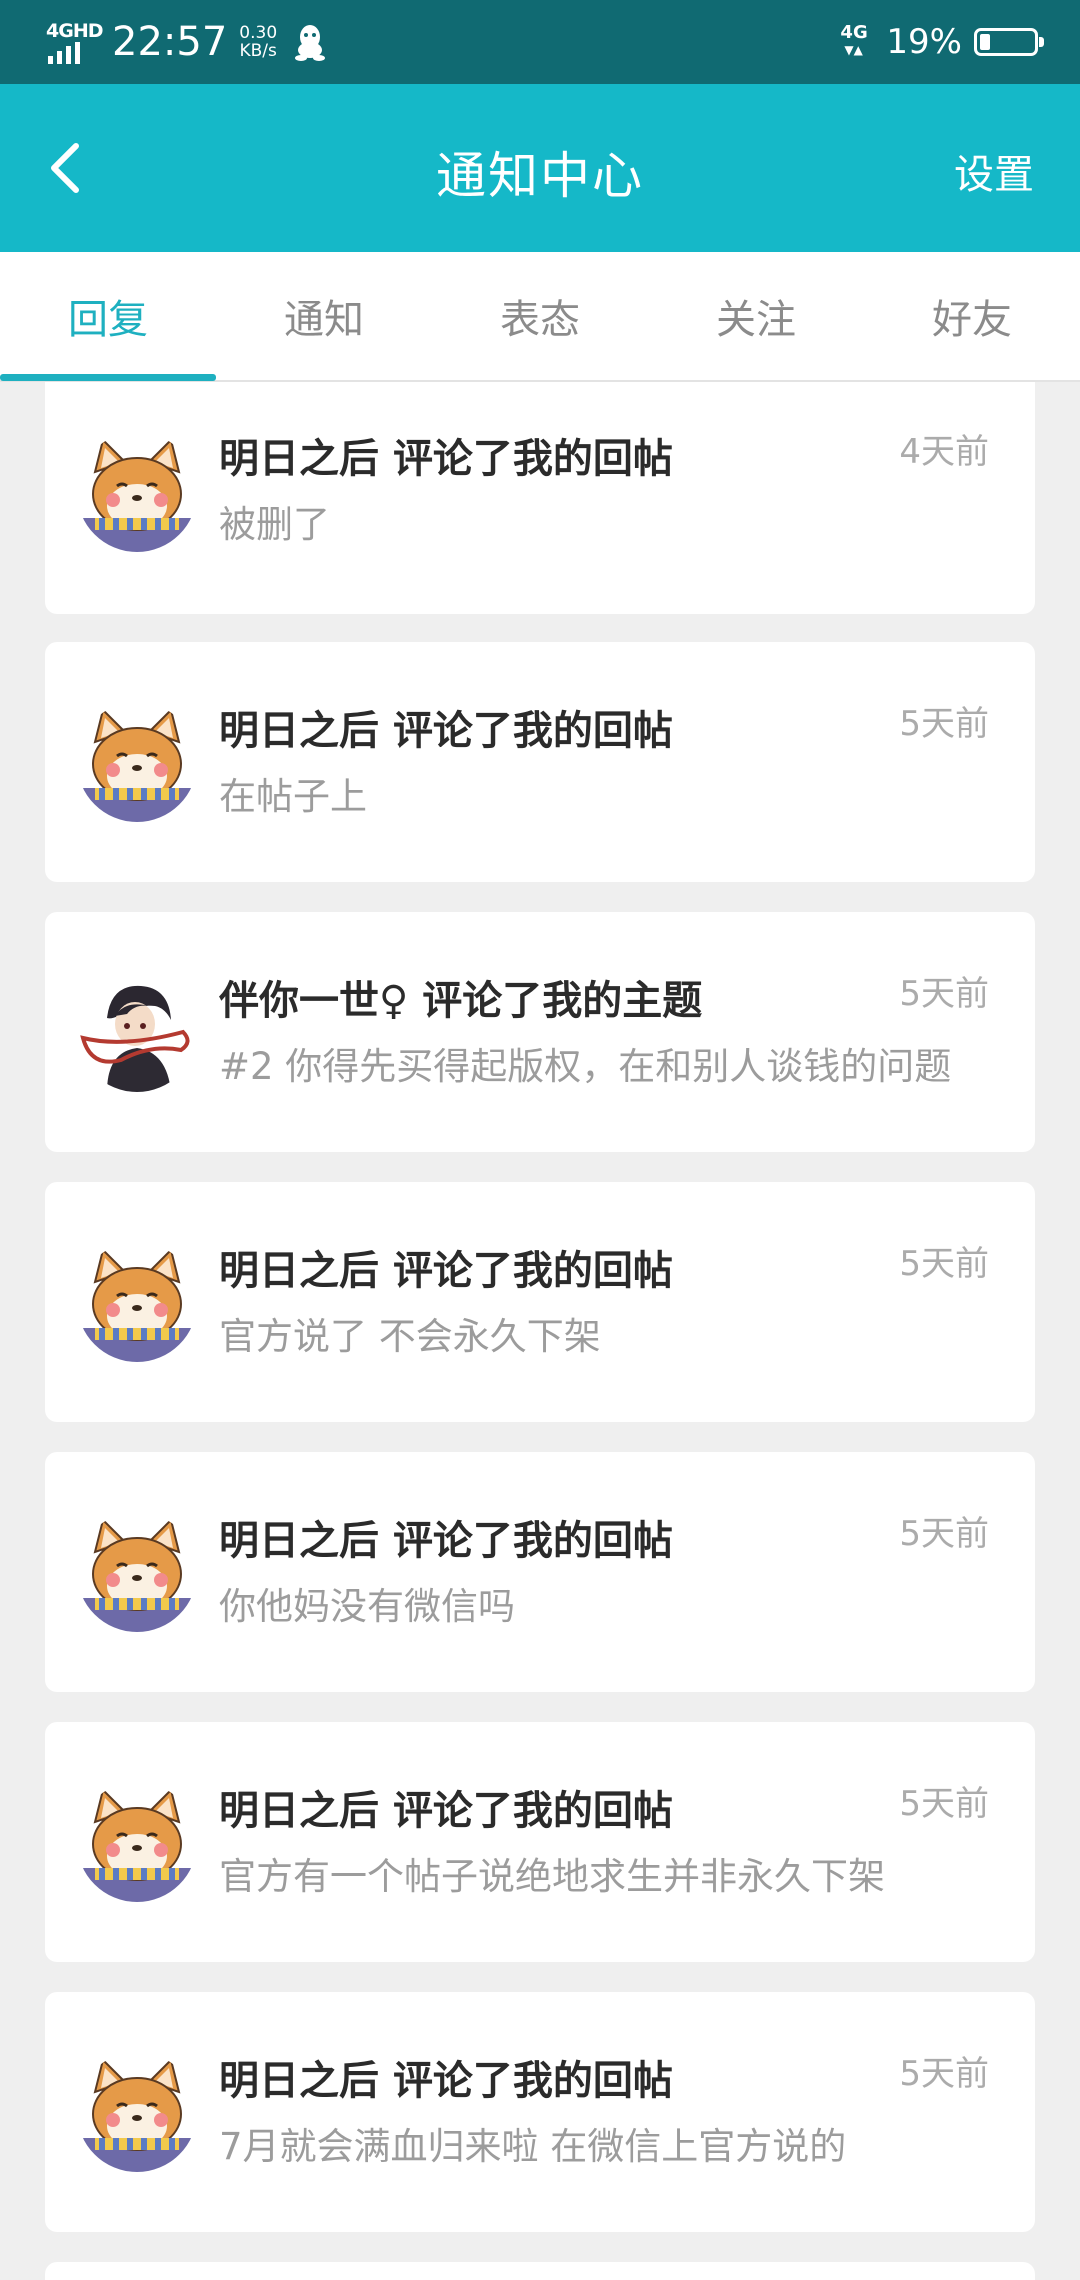 Image resolution: width=1080 pixels, height=2280 pixels. What do you see at coordinates (944, 452) in the screenshot?
I see `notification-time: 4天前` at bounding box center [944, 452].